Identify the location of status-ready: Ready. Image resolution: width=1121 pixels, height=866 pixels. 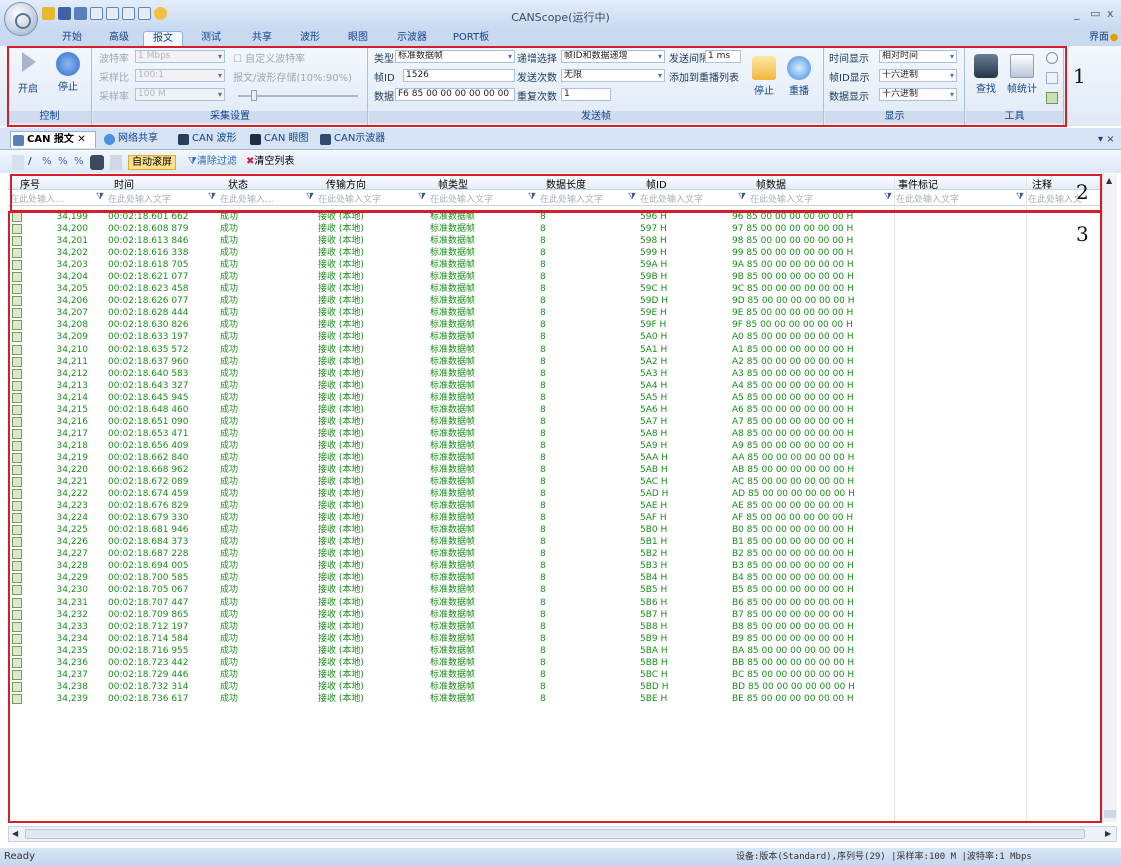
(20, 856).